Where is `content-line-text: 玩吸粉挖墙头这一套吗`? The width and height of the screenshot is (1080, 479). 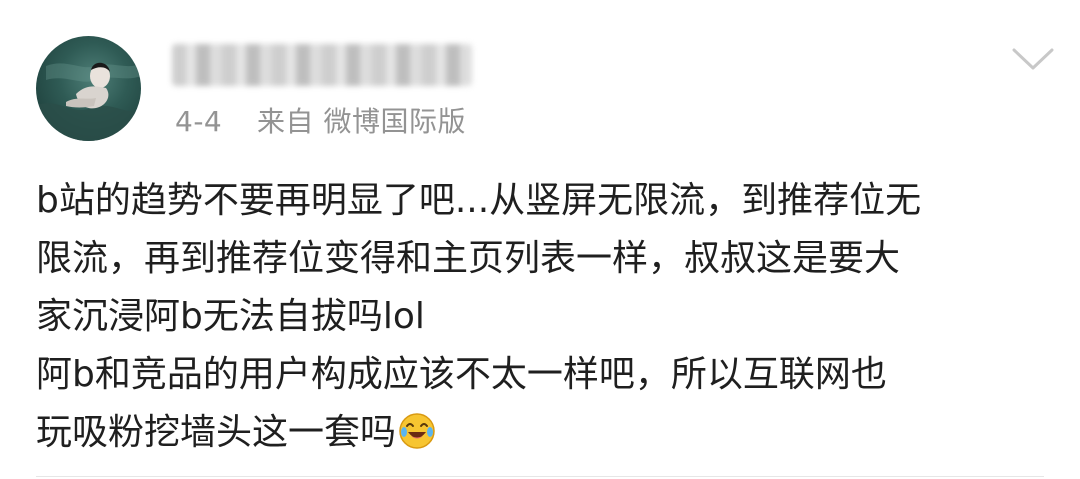
content-line-text: 玩吸粉挖墙头这一套吗 is located at coordinates (216, 432).